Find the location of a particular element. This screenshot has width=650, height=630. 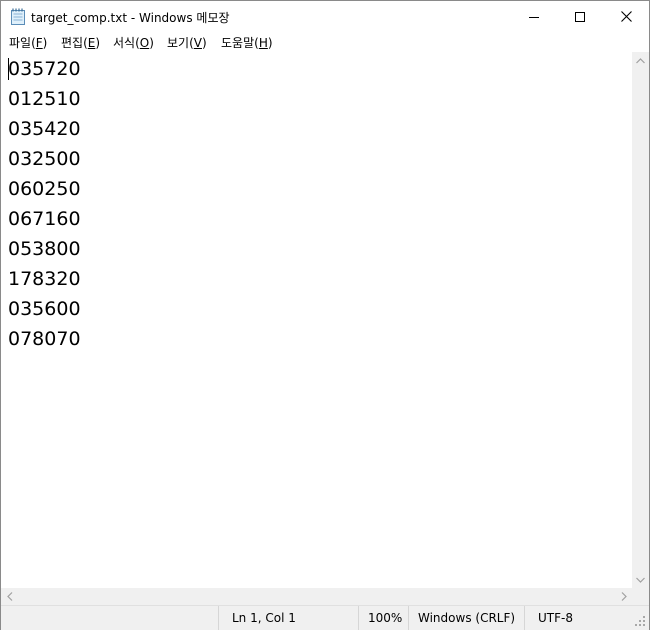

menu-help-label: 도움말( is located at coordinates (240, 43).